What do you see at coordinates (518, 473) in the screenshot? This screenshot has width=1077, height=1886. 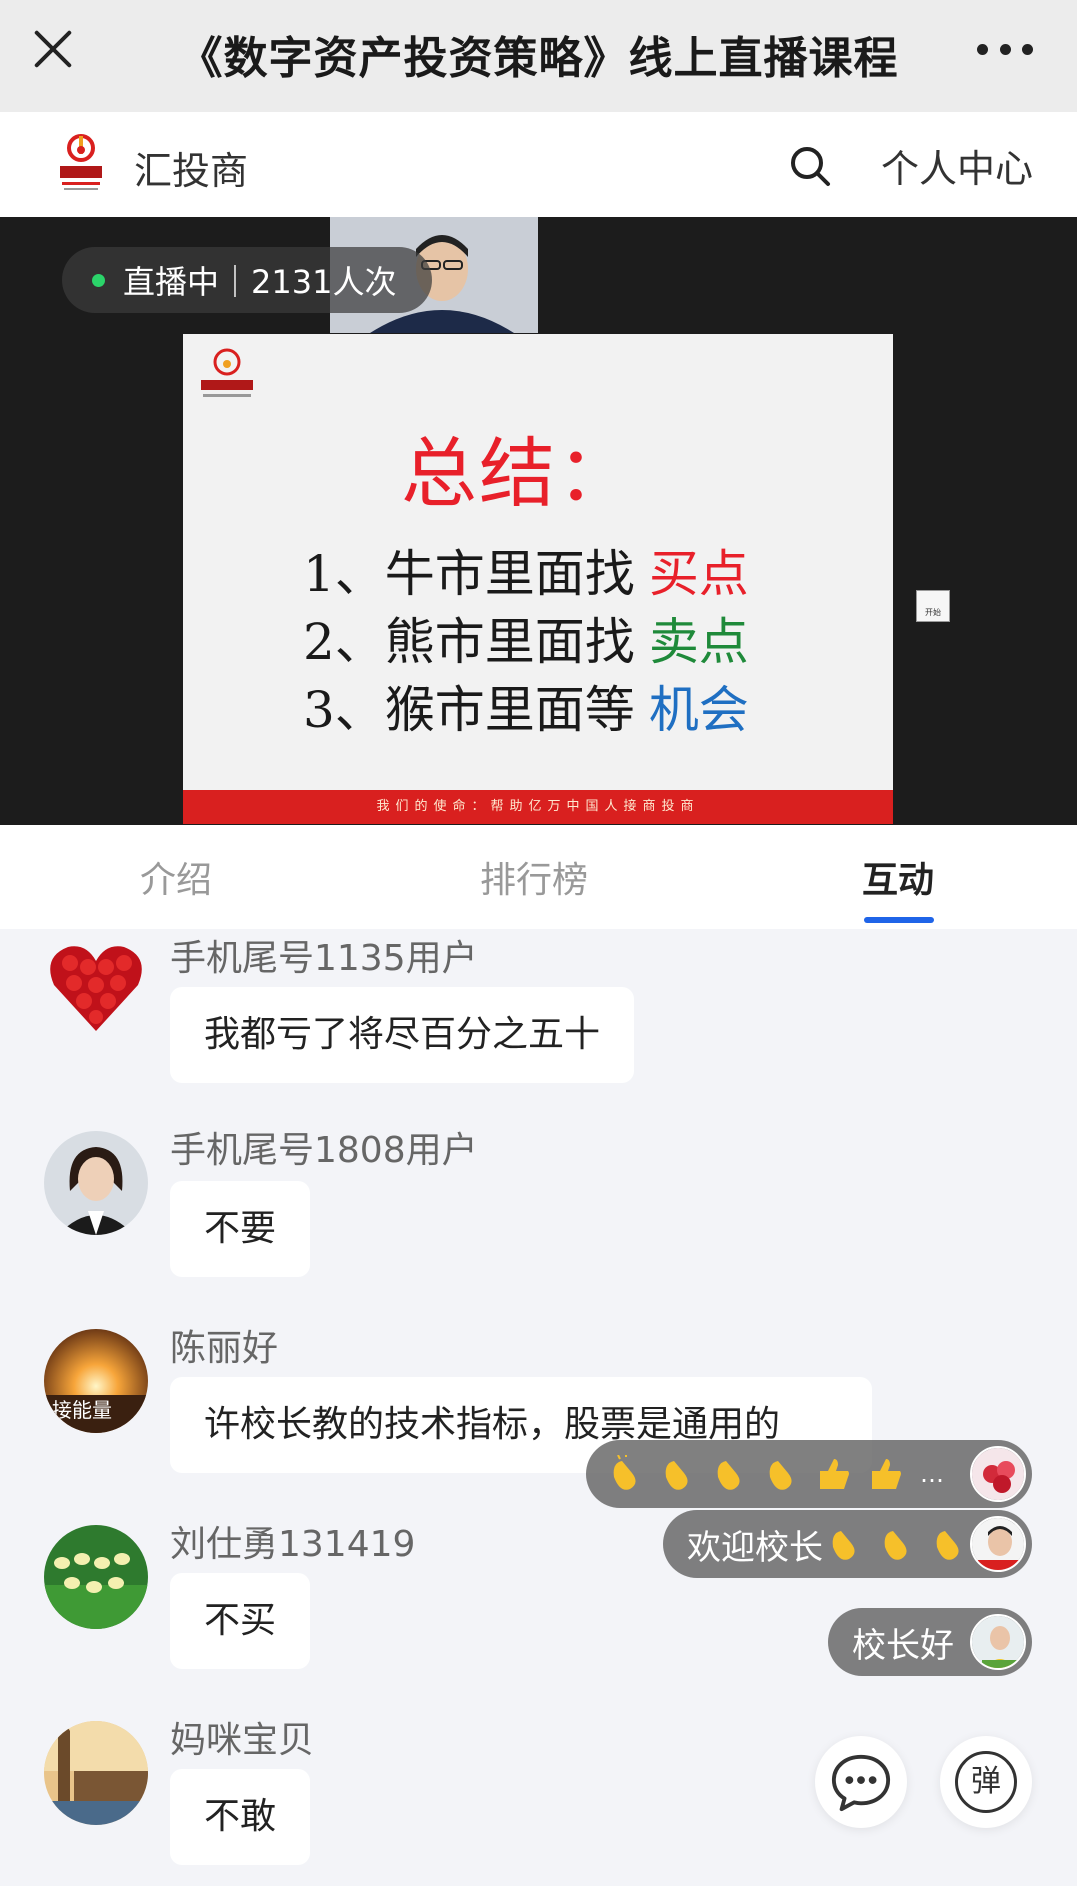 I see `slide-title: 总结：` at bounding box center [518, 473].